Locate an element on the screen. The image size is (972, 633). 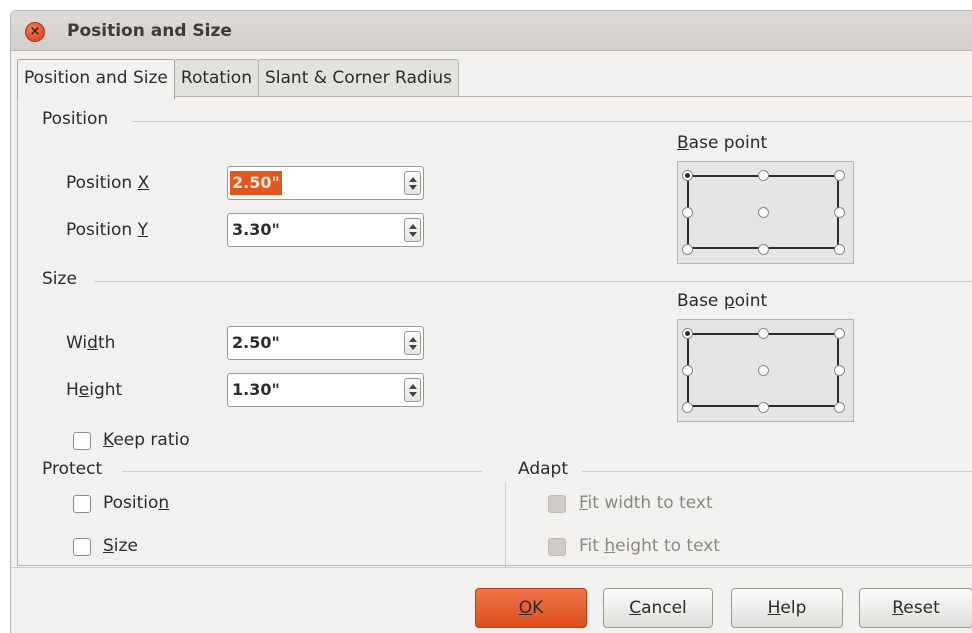
position-y-label: Position Y is located at coordinates (107, 230).